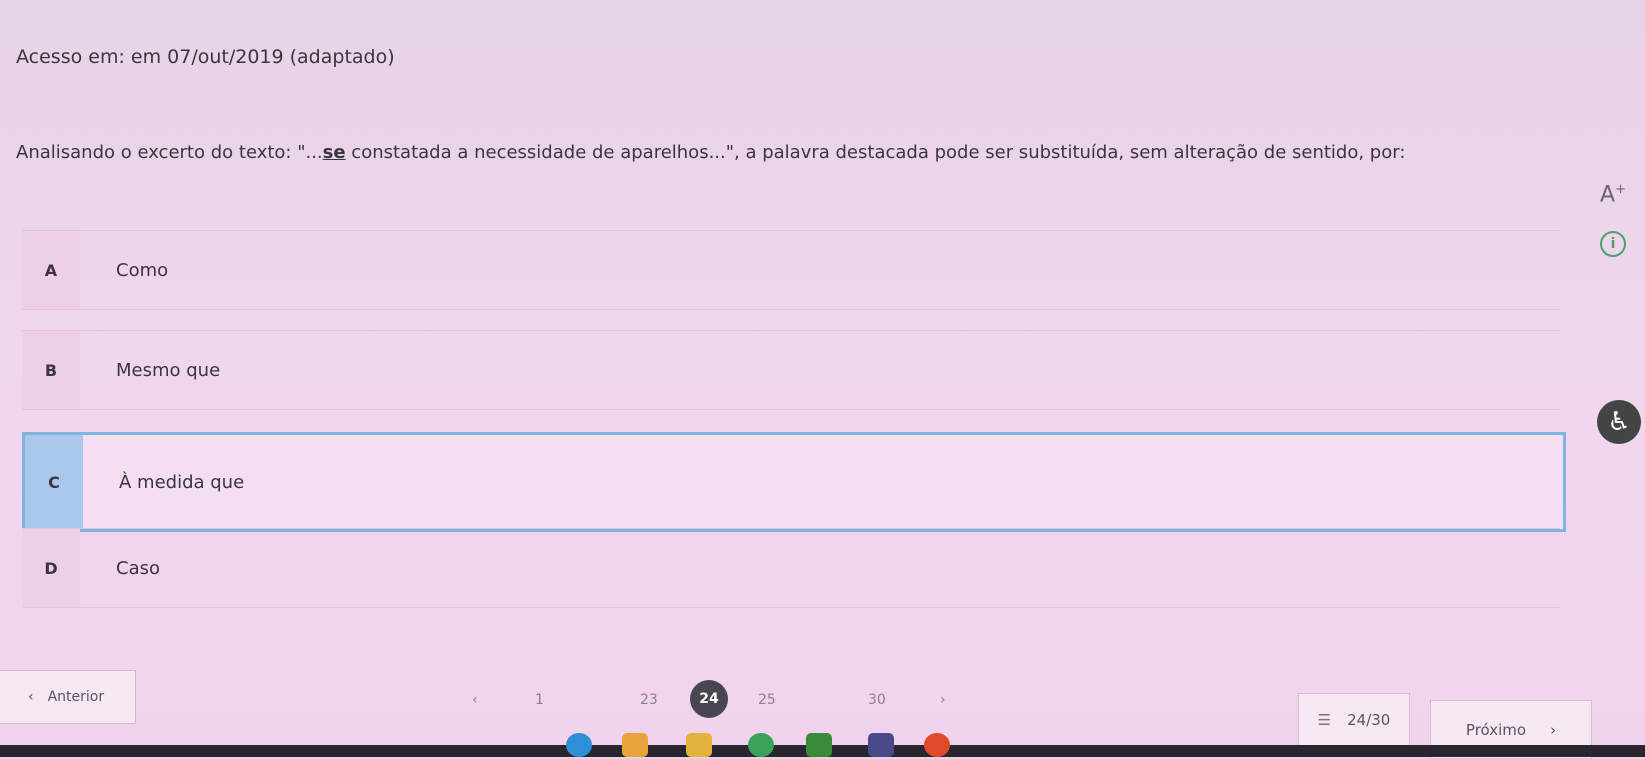 The height and width of the screenshot is (759, 1645). Describe the element at coordinates (635, 745) in the screenshot. I see `photos-icon` at that location.